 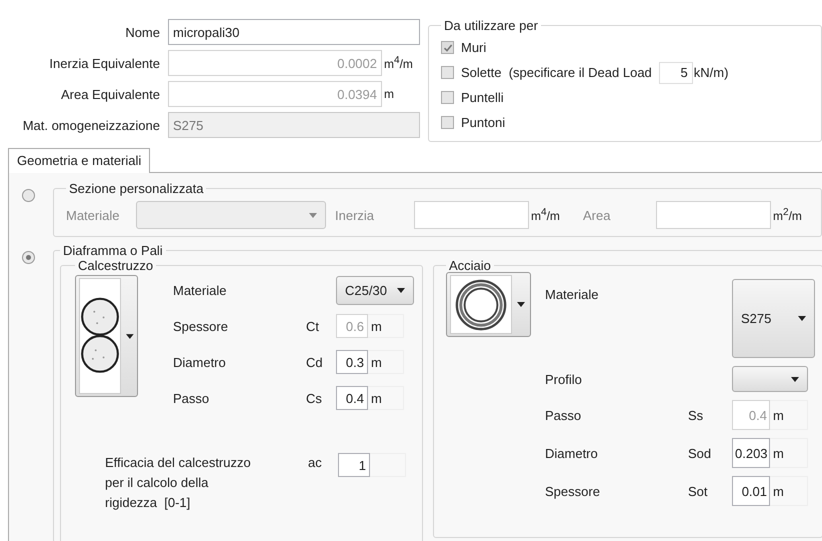 I want to click on field-label: Area, so click(x=597, y=215).